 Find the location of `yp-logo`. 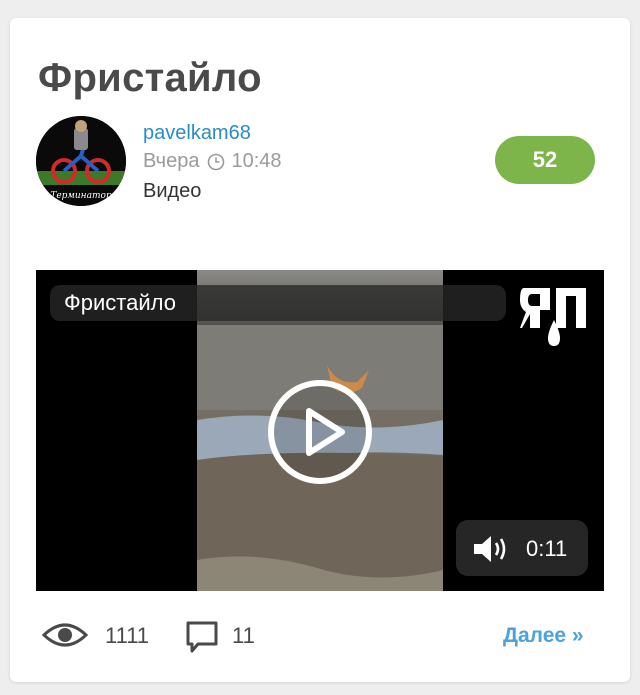

yp-logo is located at coordinates (556, 317).